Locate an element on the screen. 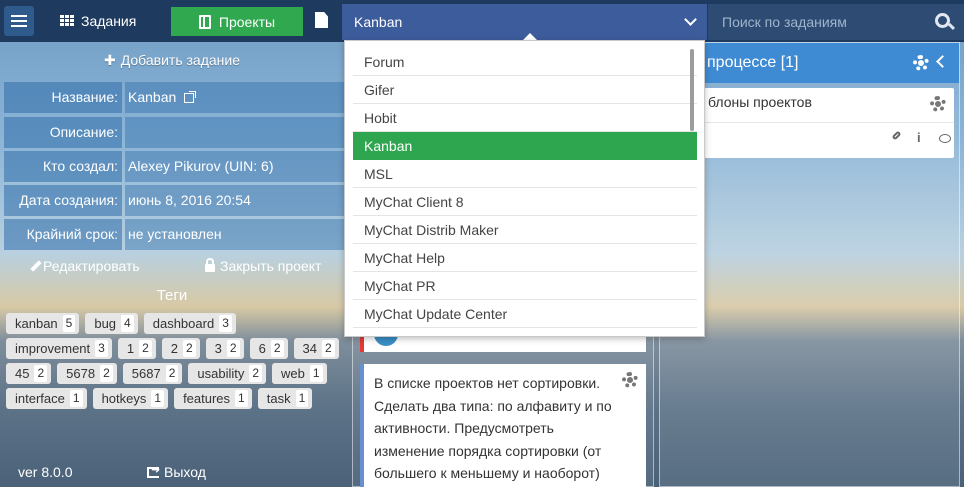 The height and width of the screenshot is (487, 964). tag-chip: 45 2 is located at coordinates (29, 373).